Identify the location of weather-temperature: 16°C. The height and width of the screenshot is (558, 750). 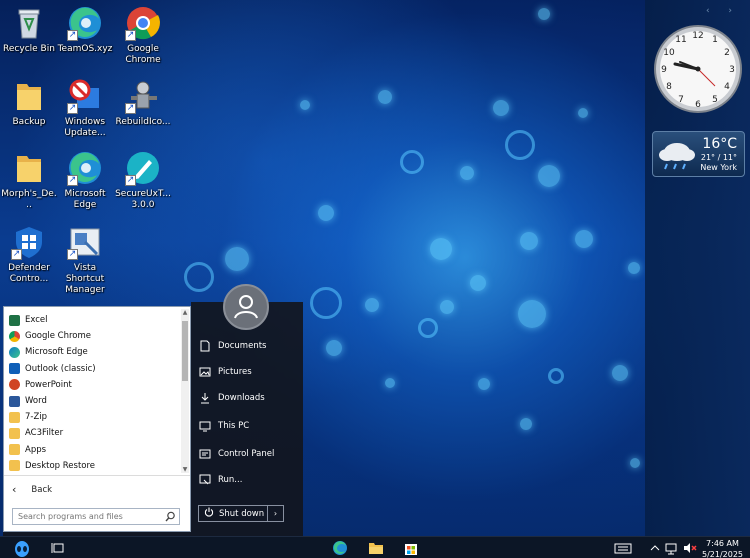
(719, 144).